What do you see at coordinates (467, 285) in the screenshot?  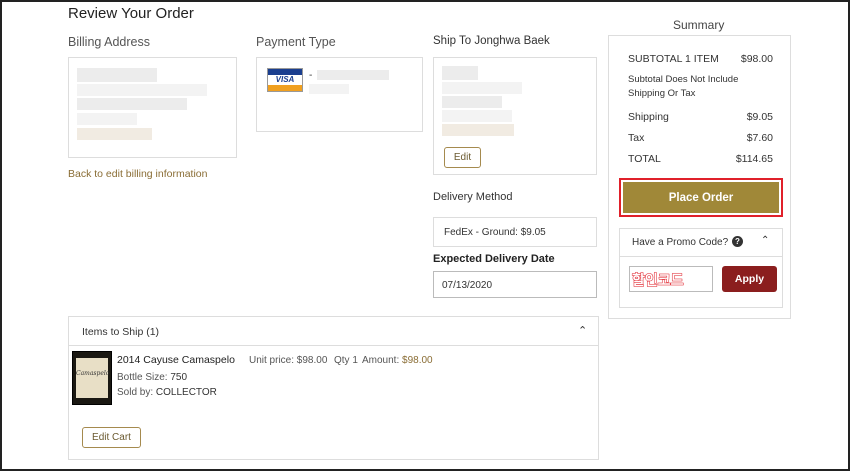 I see `expected-delivery-value: 07/13/2020` at bounding box center [467, 285].